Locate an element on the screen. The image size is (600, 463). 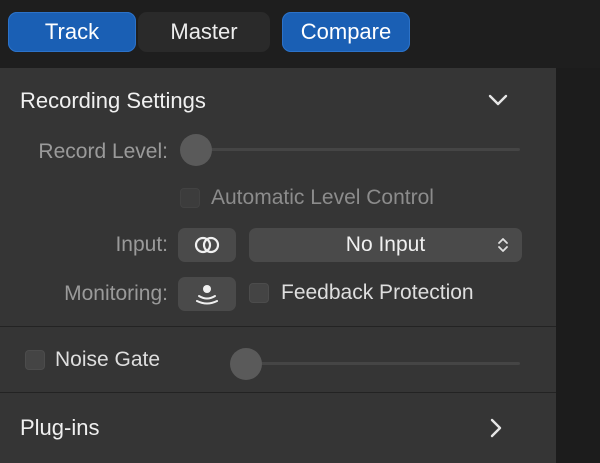
tab-track: Track is located at coordinates (72, 32).